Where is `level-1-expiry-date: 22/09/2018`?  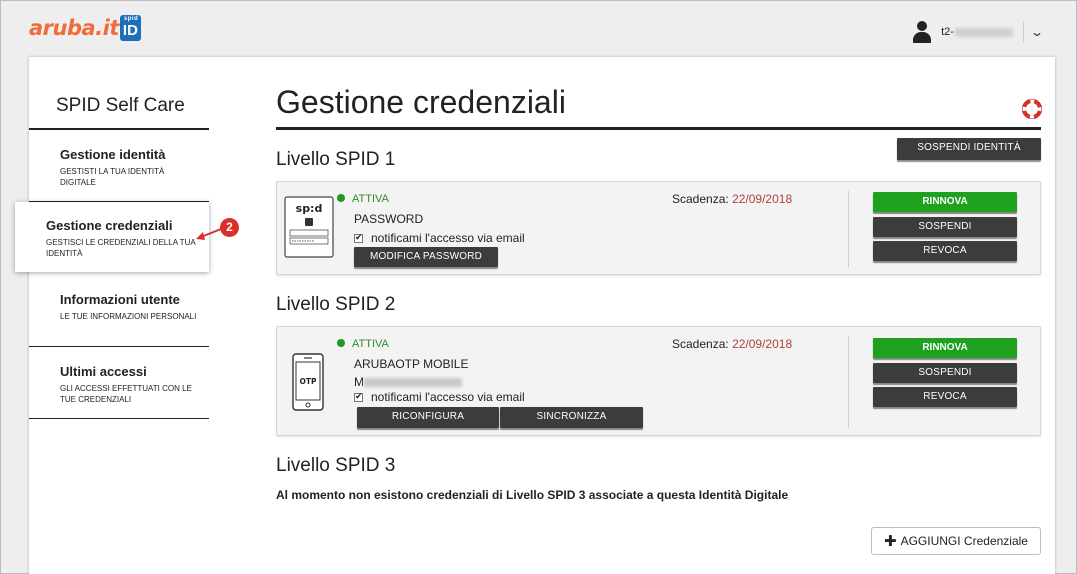
level-1-expiry-date: 22/09/2018 is located at coordinates (762, 199).